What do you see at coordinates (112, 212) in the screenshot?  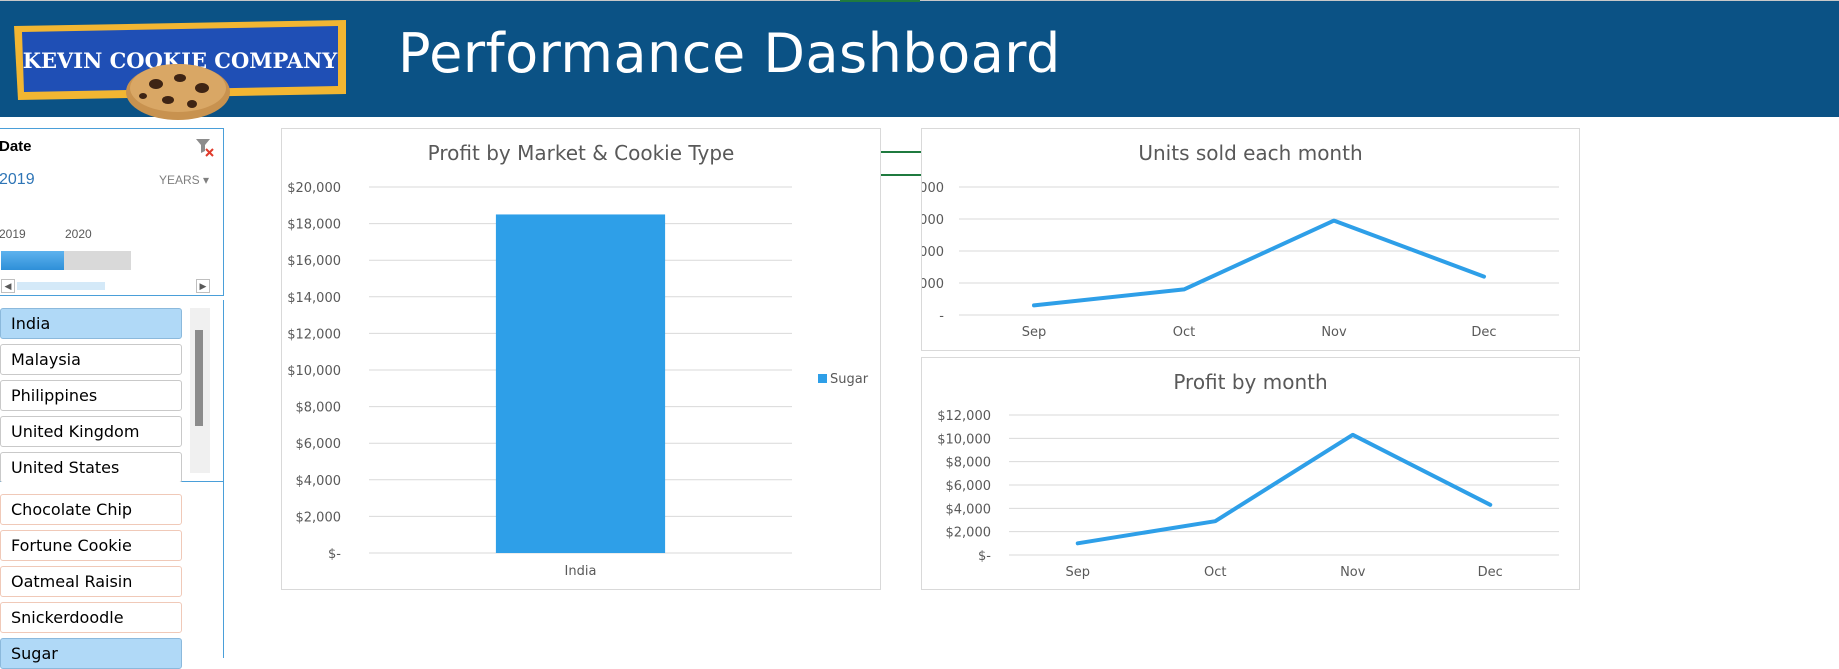 I see `date-timeline-slicer: Date 2019 YEARS ▾ 2019 2020 ◀ ▶` at bounding box center [112, 212].